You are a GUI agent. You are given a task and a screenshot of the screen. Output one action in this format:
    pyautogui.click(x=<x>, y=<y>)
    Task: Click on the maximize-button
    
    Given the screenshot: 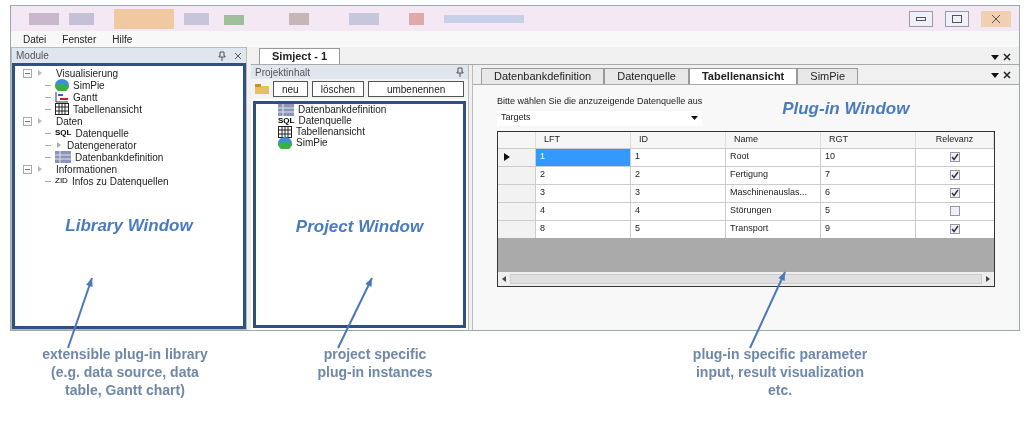 What is the action you would take?
    pyautogui.click(x=957, y=18)
    